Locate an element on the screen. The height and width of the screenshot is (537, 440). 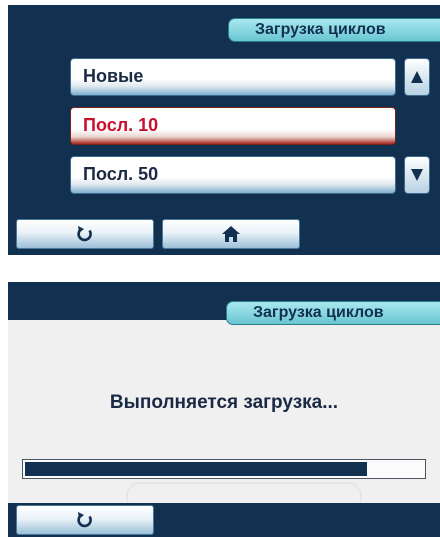
scroll-up-button is located at coordinates (417, 77).